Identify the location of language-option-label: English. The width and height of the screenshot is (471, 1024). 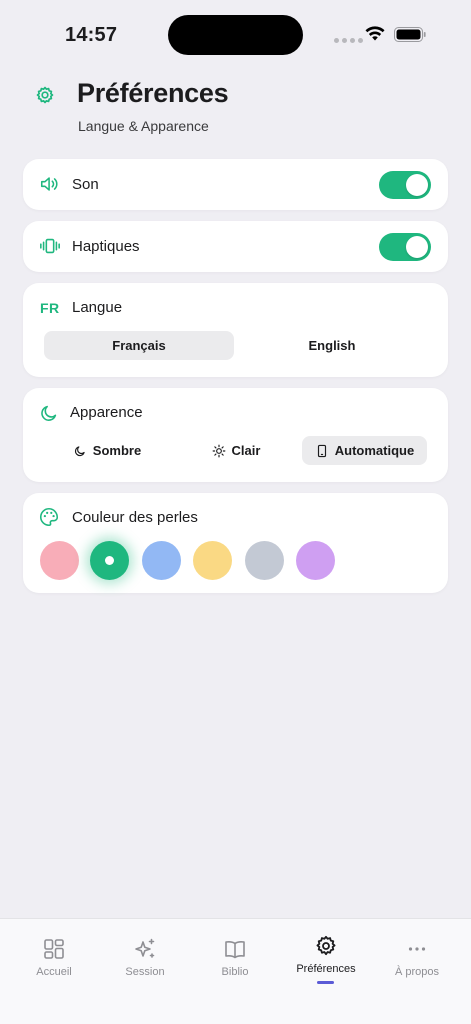
(332, 345).